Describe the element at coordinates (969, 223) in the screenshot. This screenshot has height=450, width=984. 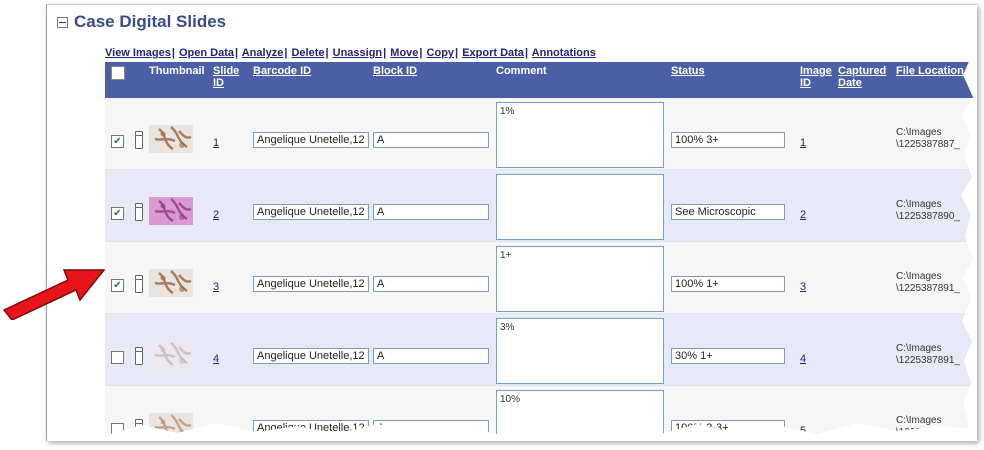
I see `torn-edge-right` at that location.